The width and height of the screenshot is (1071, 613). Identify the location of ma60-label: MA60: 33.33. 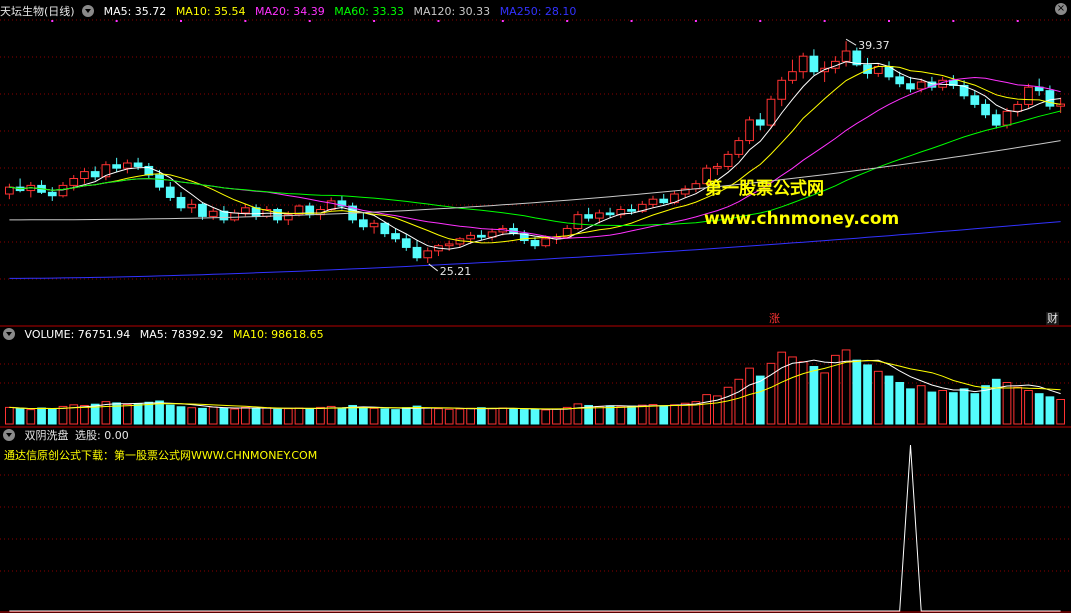
(369, 11).